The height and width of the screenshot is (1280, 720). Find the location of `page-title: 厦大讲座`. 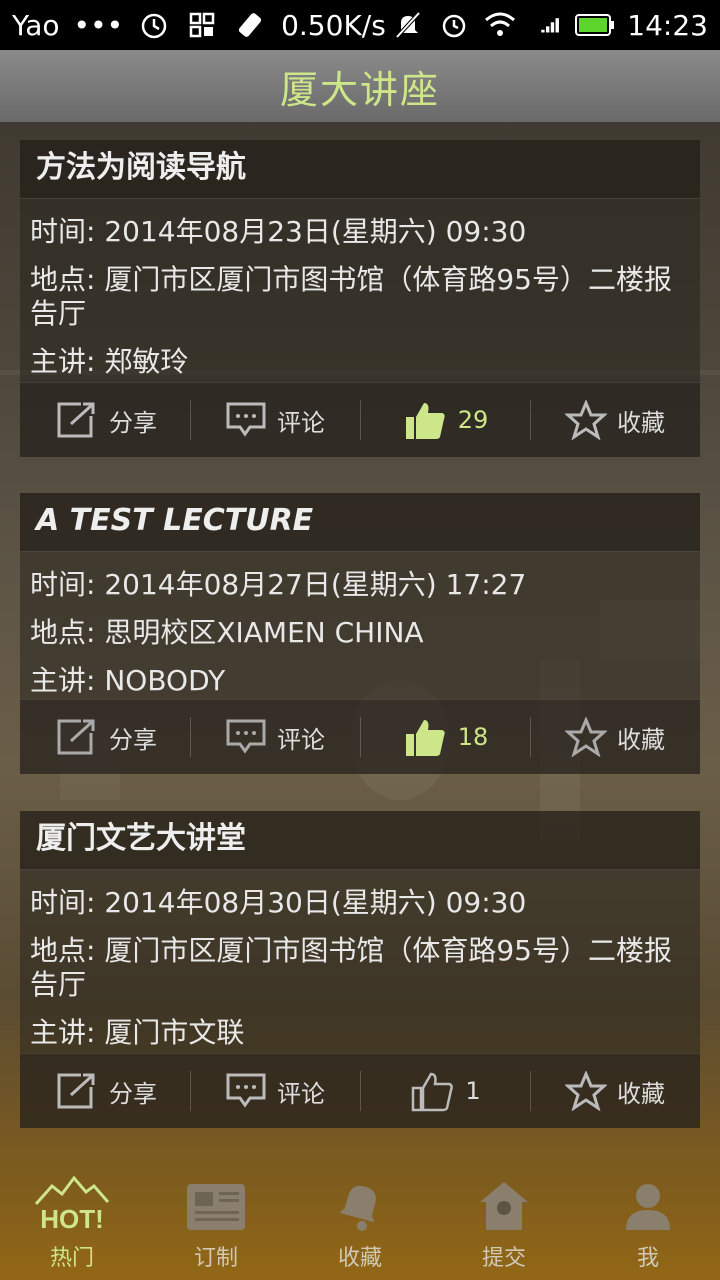

page-title: 厦大讲座 is located at coordinates (359, 89).